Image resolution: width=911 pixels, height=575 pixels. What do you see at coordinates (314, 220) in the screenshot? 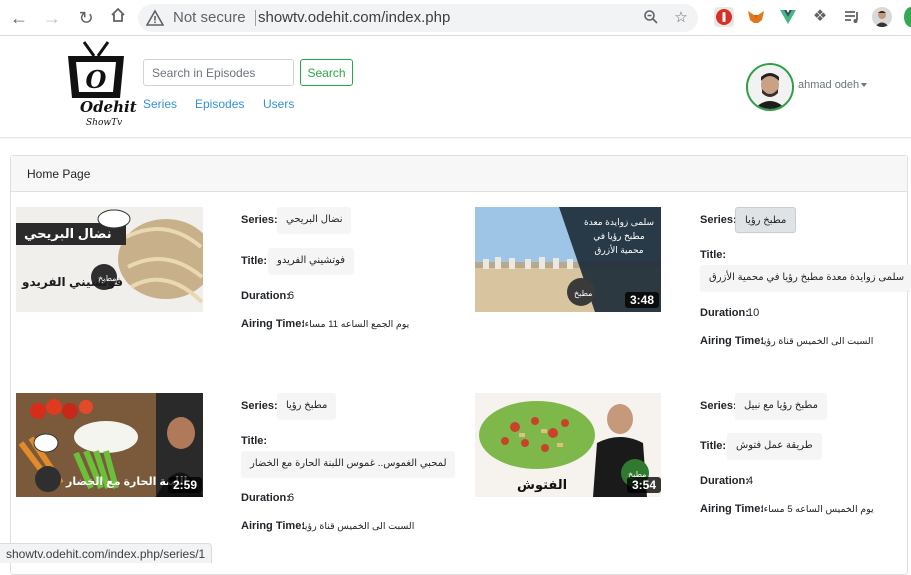
I see `series-badge: نضال البريحي` at bounding box center [314, 220].